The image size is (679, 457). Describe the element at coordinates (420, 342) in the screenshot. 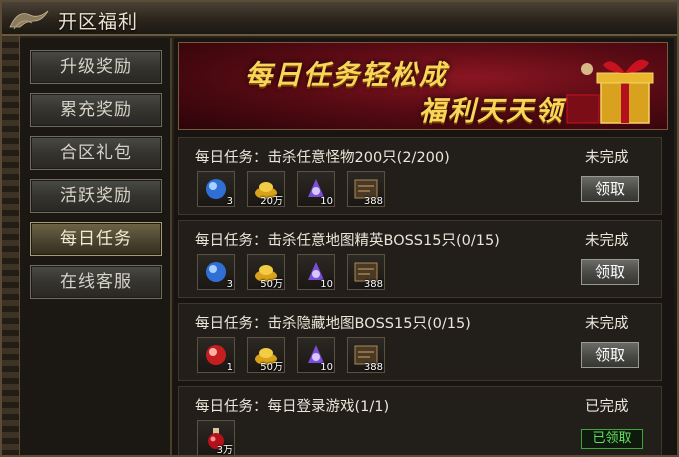

I see `task-row: 每日任务：击杀隐藏地图BOSS15只(0/15) 未完成 1 50万 10 38` at that location.